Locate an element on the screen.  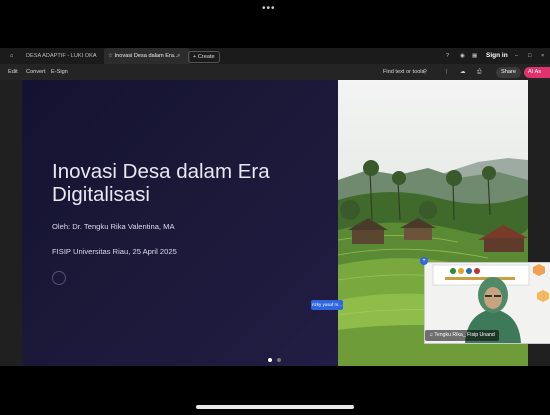
participant-name: ♫ Tengku Rika_ Fisip Unand is located at coordinates (462, 335).